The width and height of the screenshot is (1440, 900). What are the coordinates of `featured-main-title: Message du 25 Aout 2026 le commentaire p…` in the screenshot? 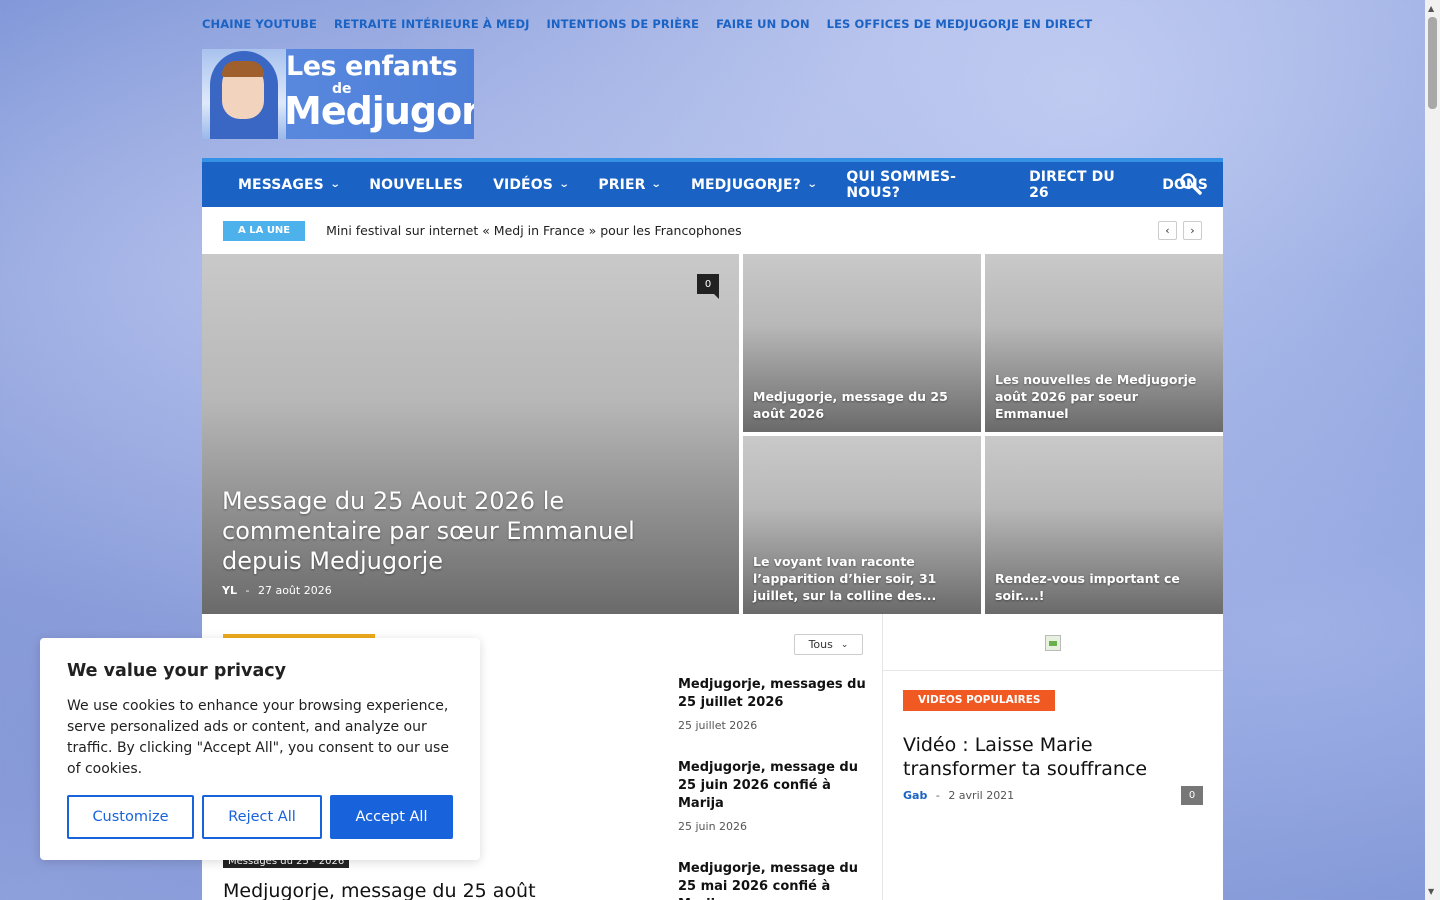 It's located at (432, 531).